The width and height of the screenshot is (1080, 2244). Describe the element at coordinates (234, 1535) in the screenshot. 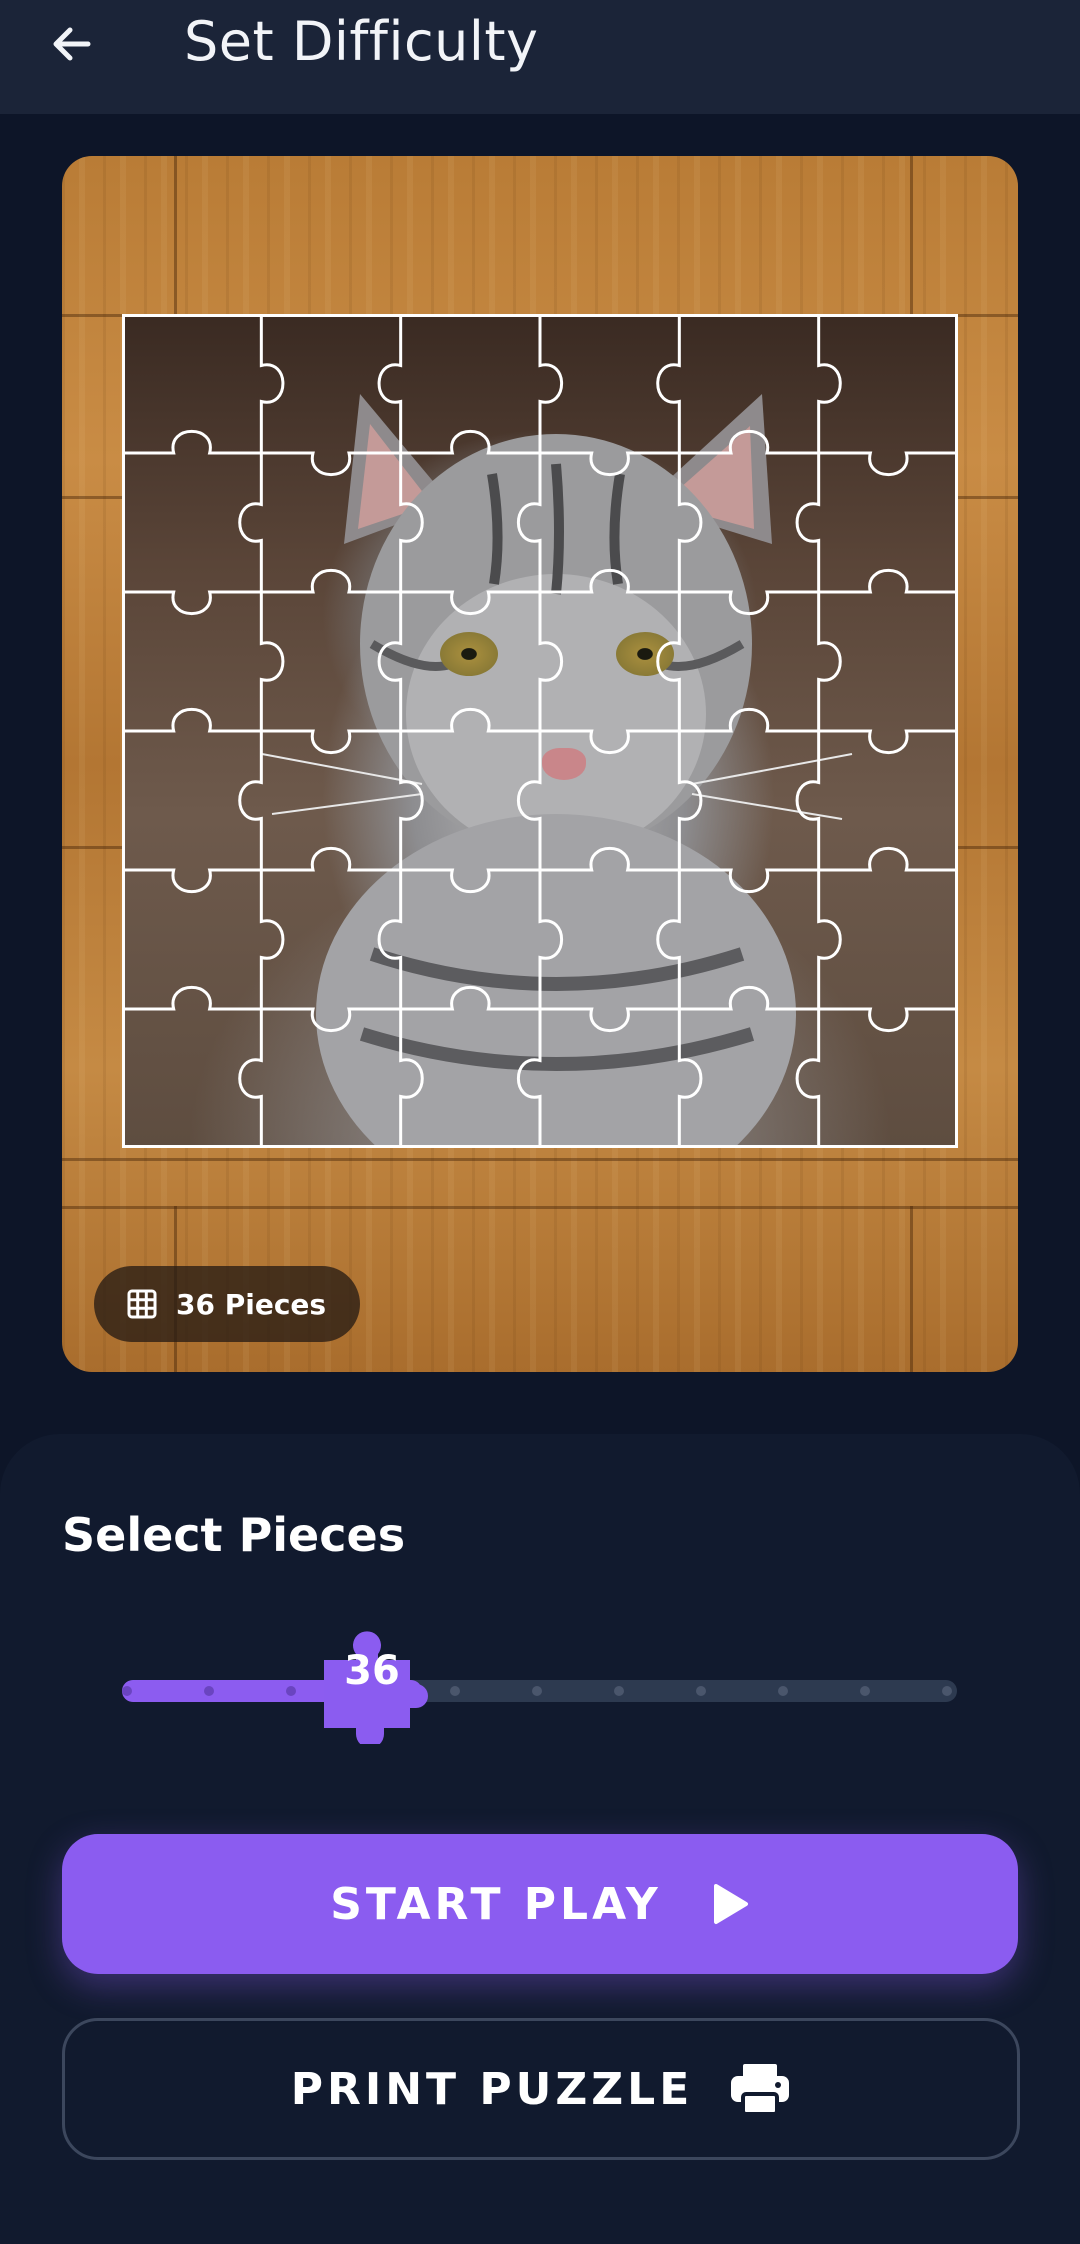

I see `select-pieces-heading: Select Pieces` at that location.